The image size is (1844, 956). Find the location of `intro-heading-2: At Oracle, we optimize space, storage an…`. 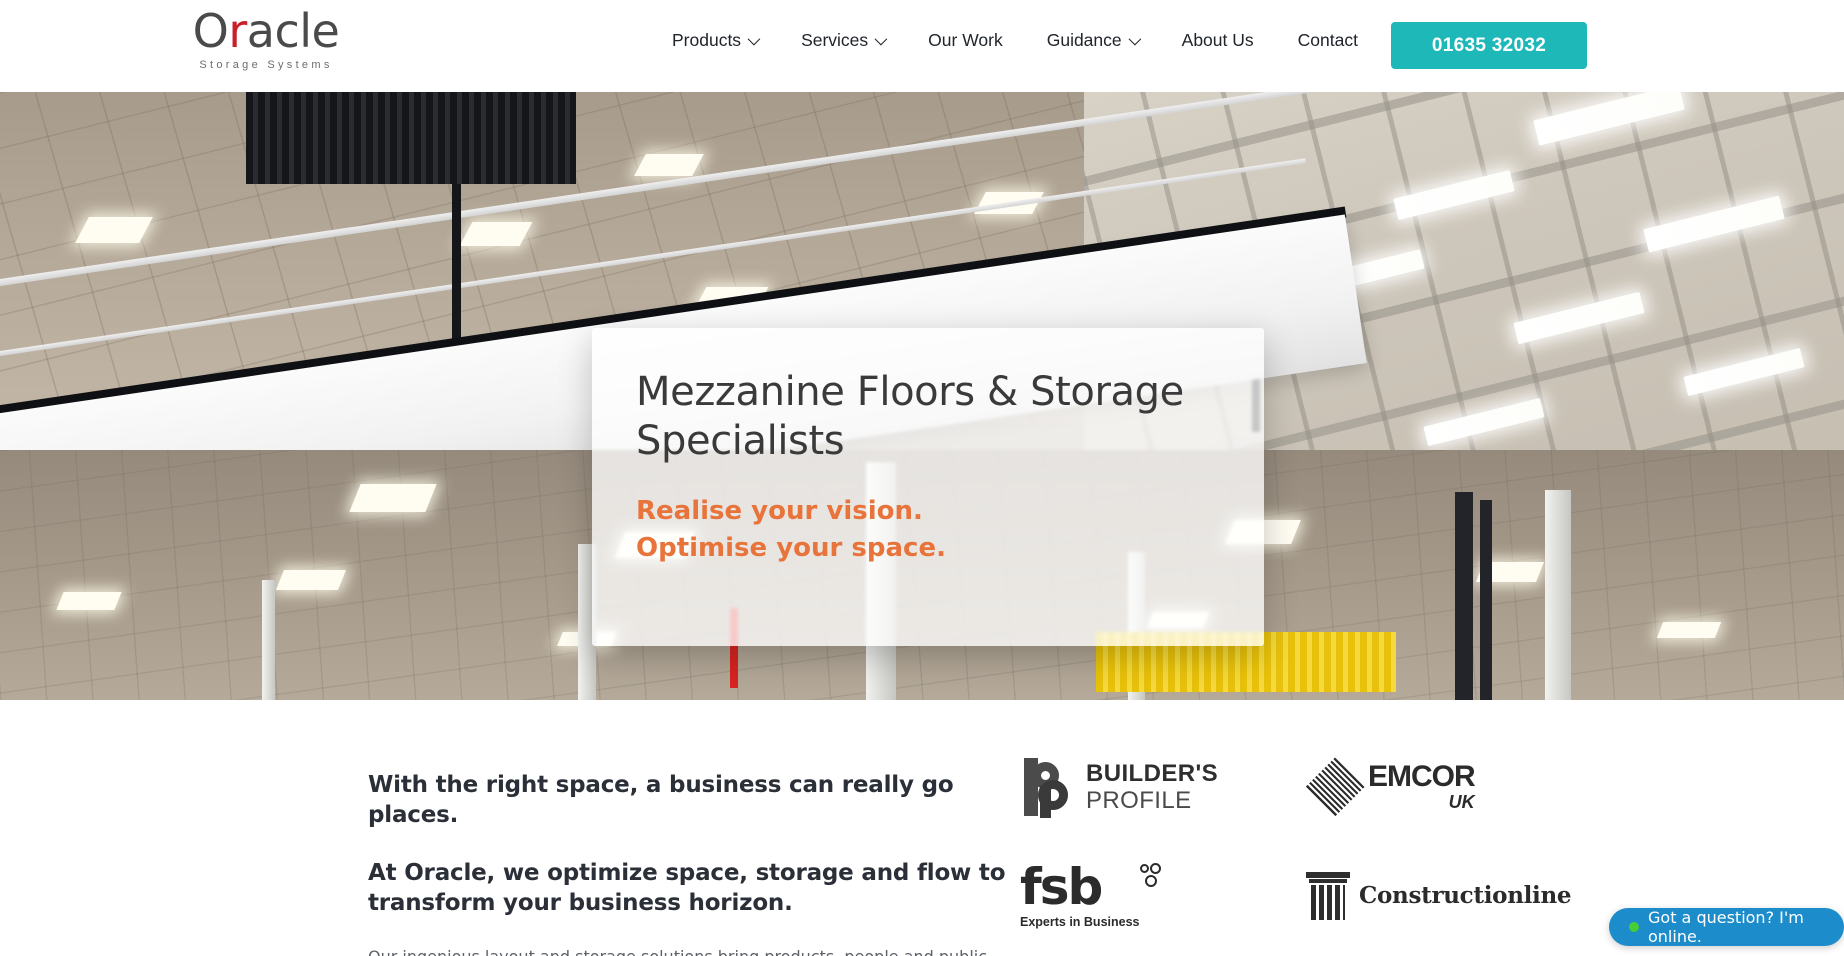

intro-heading-2: At Oracle, we optimize space, storage an… is located at coordinates (687, 888).